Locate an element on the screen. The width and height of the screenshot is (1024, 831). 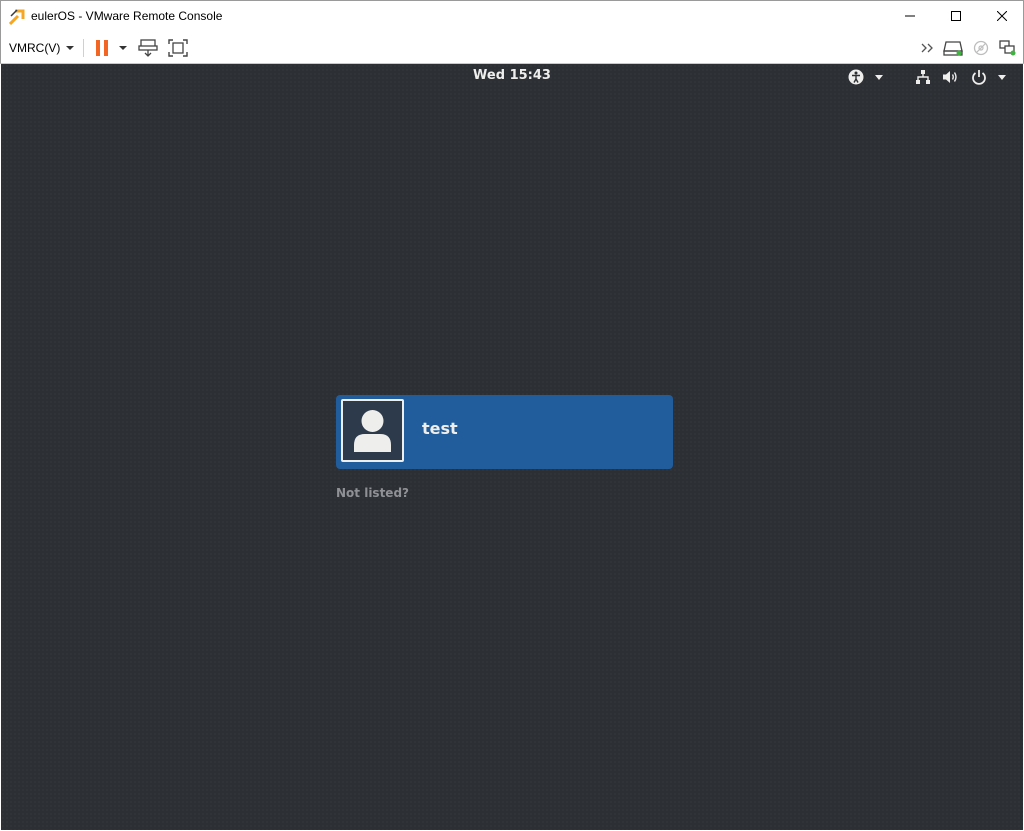
removable-devices-button is located at coordinates (953, 48).